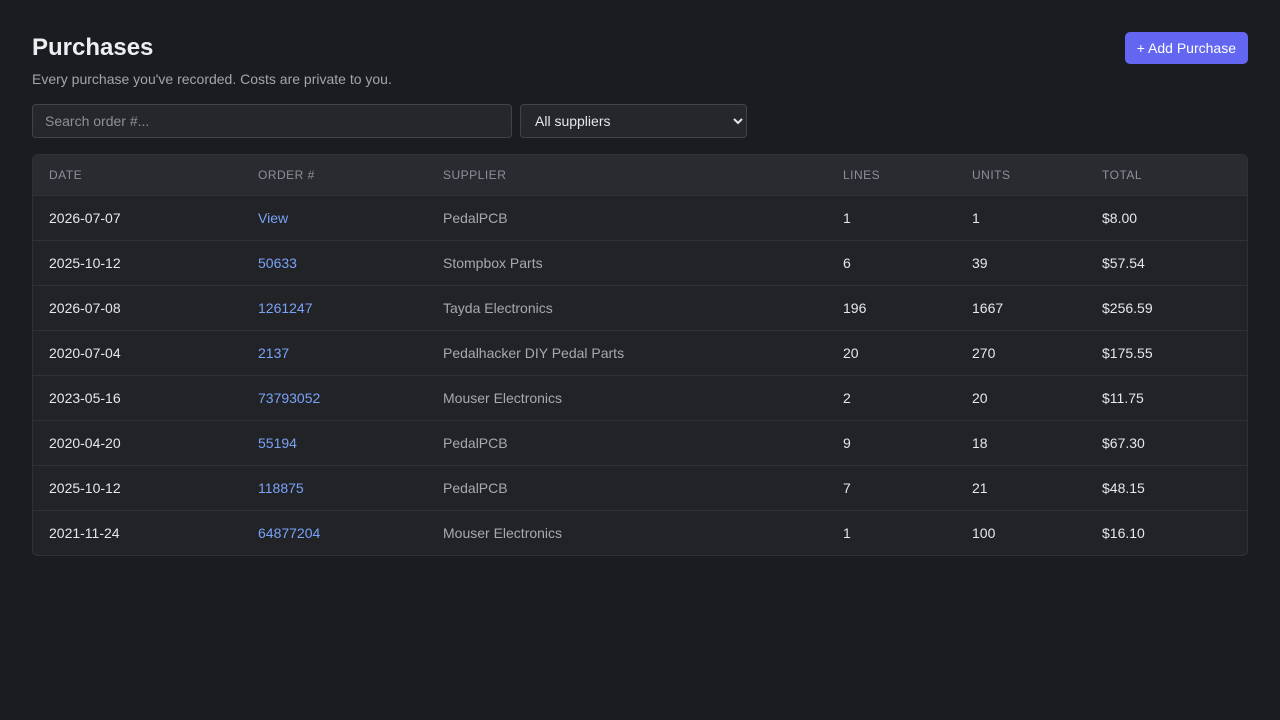 The image size is (1280, 720). I want to click on column-header-order: ORDER #, so click(334, 175).